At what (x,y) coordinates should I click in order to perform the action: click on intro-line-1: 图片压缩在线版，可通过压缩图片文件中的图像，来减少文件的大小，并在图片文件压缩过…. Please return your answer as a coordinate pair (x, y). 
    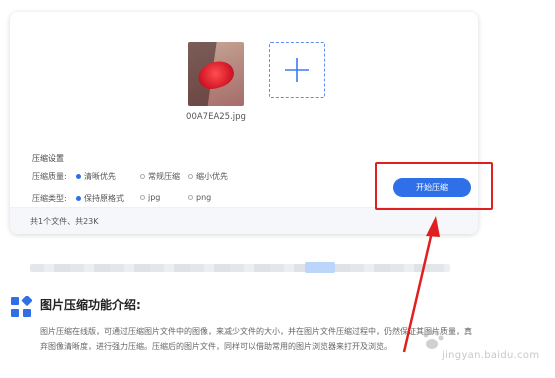
    Looking at the image, I should click on (256, 331).